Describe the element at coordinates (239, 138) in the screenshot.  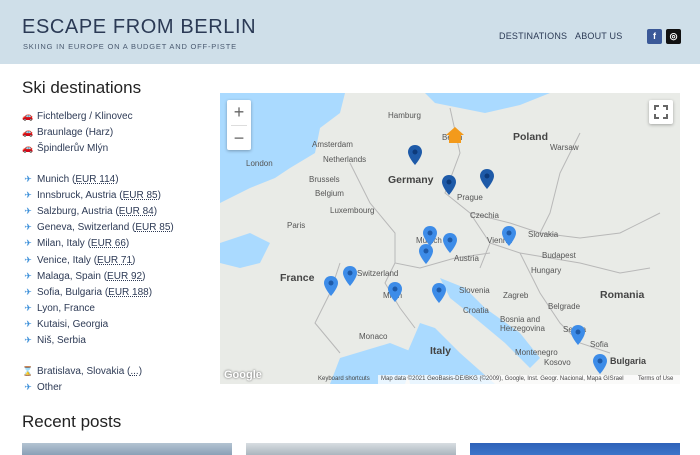
I see `zoom-out-button: −` at that location.